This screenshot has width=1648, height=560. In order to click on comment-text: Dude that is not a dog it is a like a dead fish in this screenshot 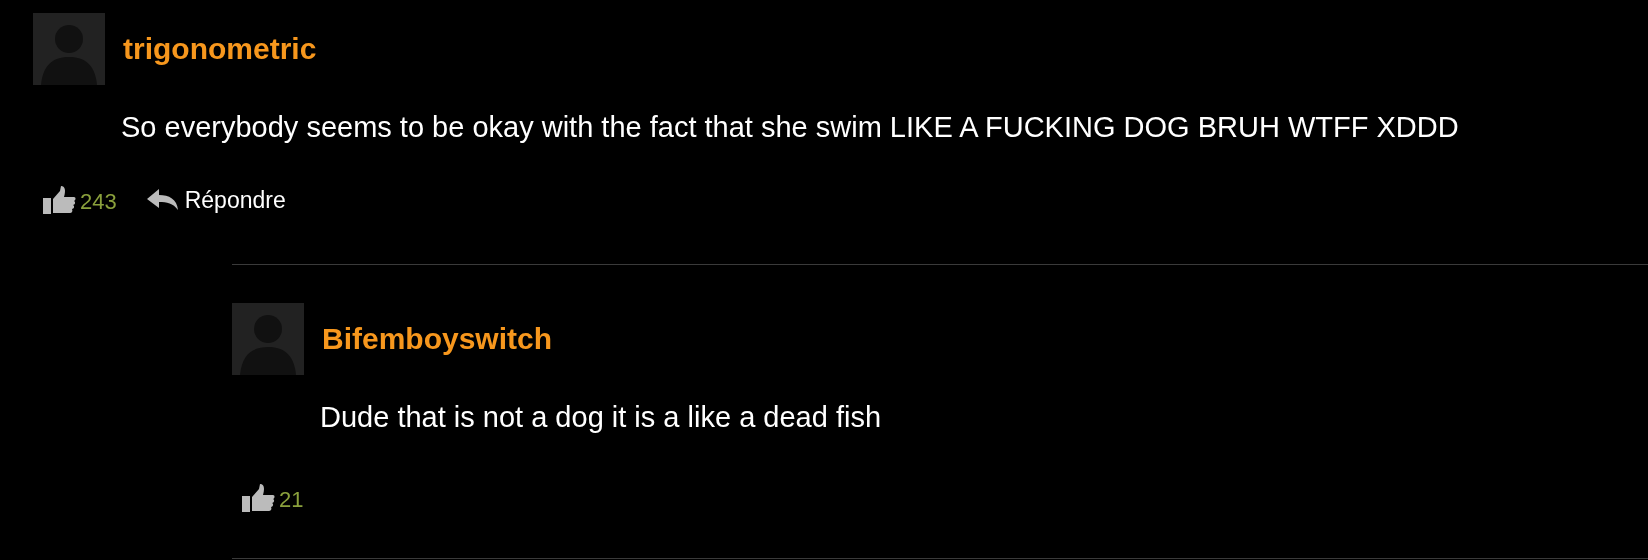, I will do `click(601, 417)`.